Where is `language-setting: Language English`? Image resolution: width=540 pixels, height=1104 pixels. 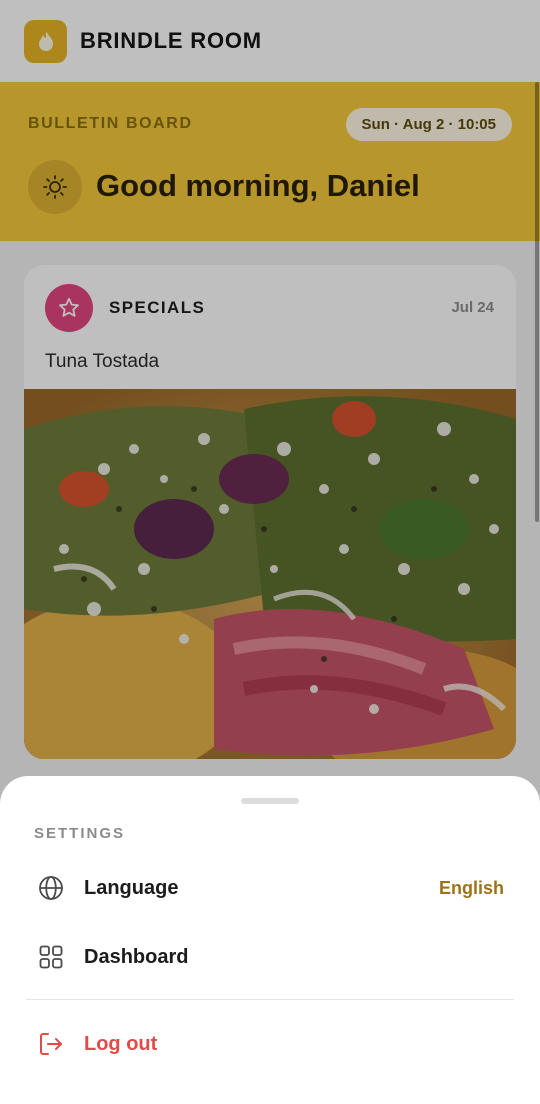 language-setting: Language English is located at coordinates (270, 888).